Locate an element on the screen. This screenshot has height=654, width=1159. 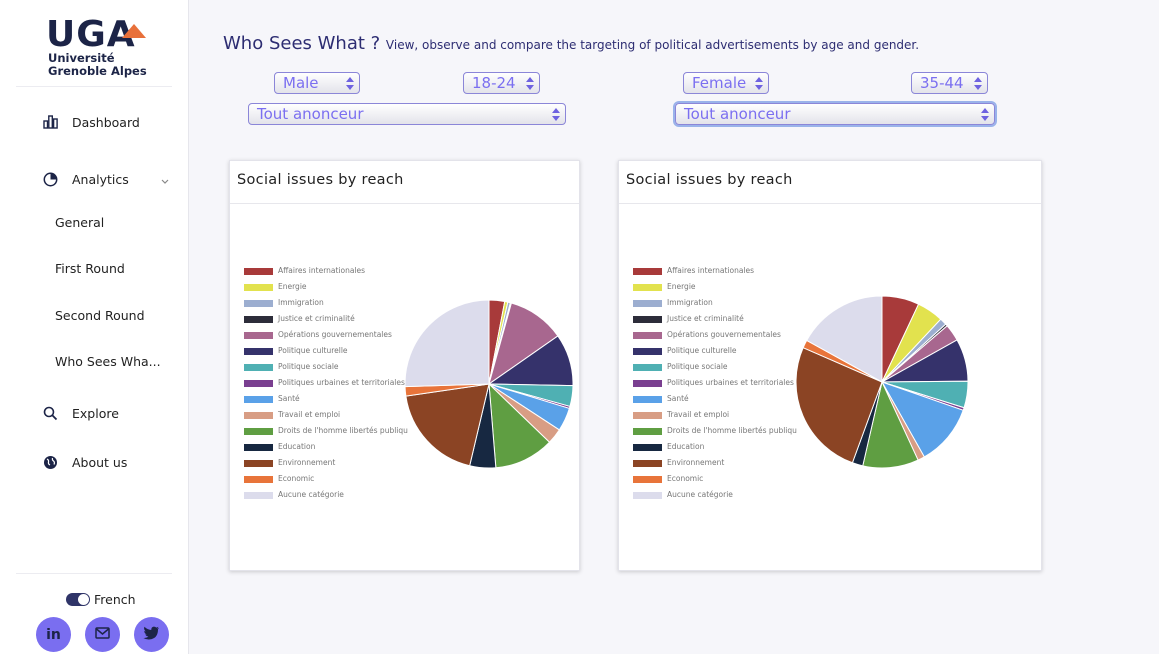
page-title-text: Who Sees What ? is located at coordinates (302, 43).